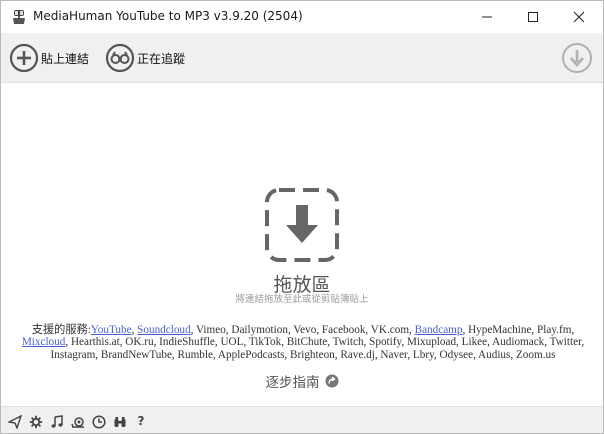  I want to click on step-by-step-guide-link: 逐步指南, so click(302, 381).